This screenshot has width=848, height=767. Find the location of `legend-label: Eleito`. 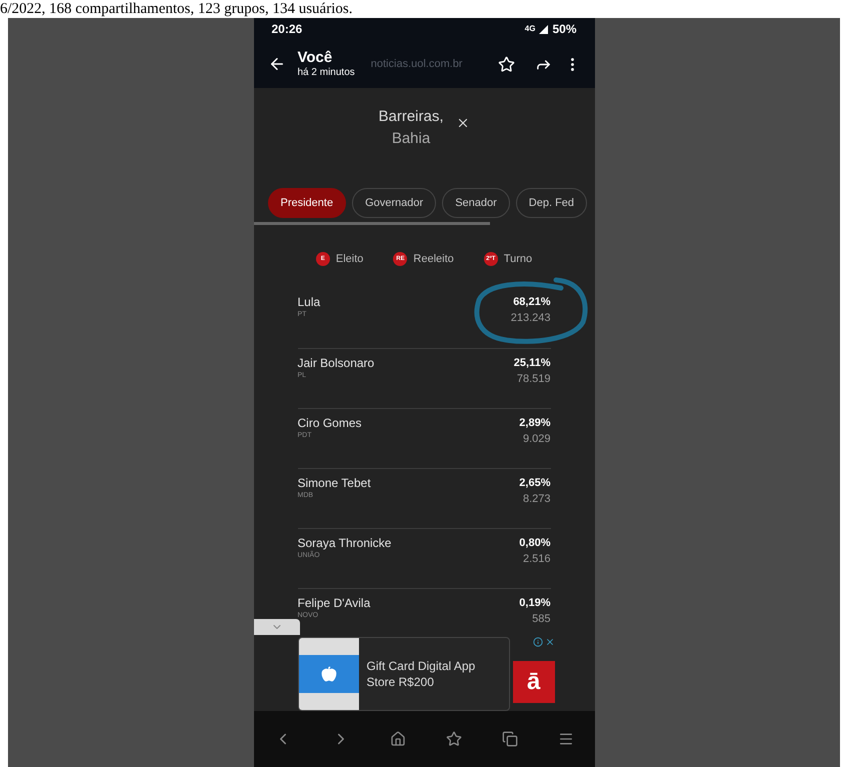

legend-label: Eleito is located at coordinates (350, 259).